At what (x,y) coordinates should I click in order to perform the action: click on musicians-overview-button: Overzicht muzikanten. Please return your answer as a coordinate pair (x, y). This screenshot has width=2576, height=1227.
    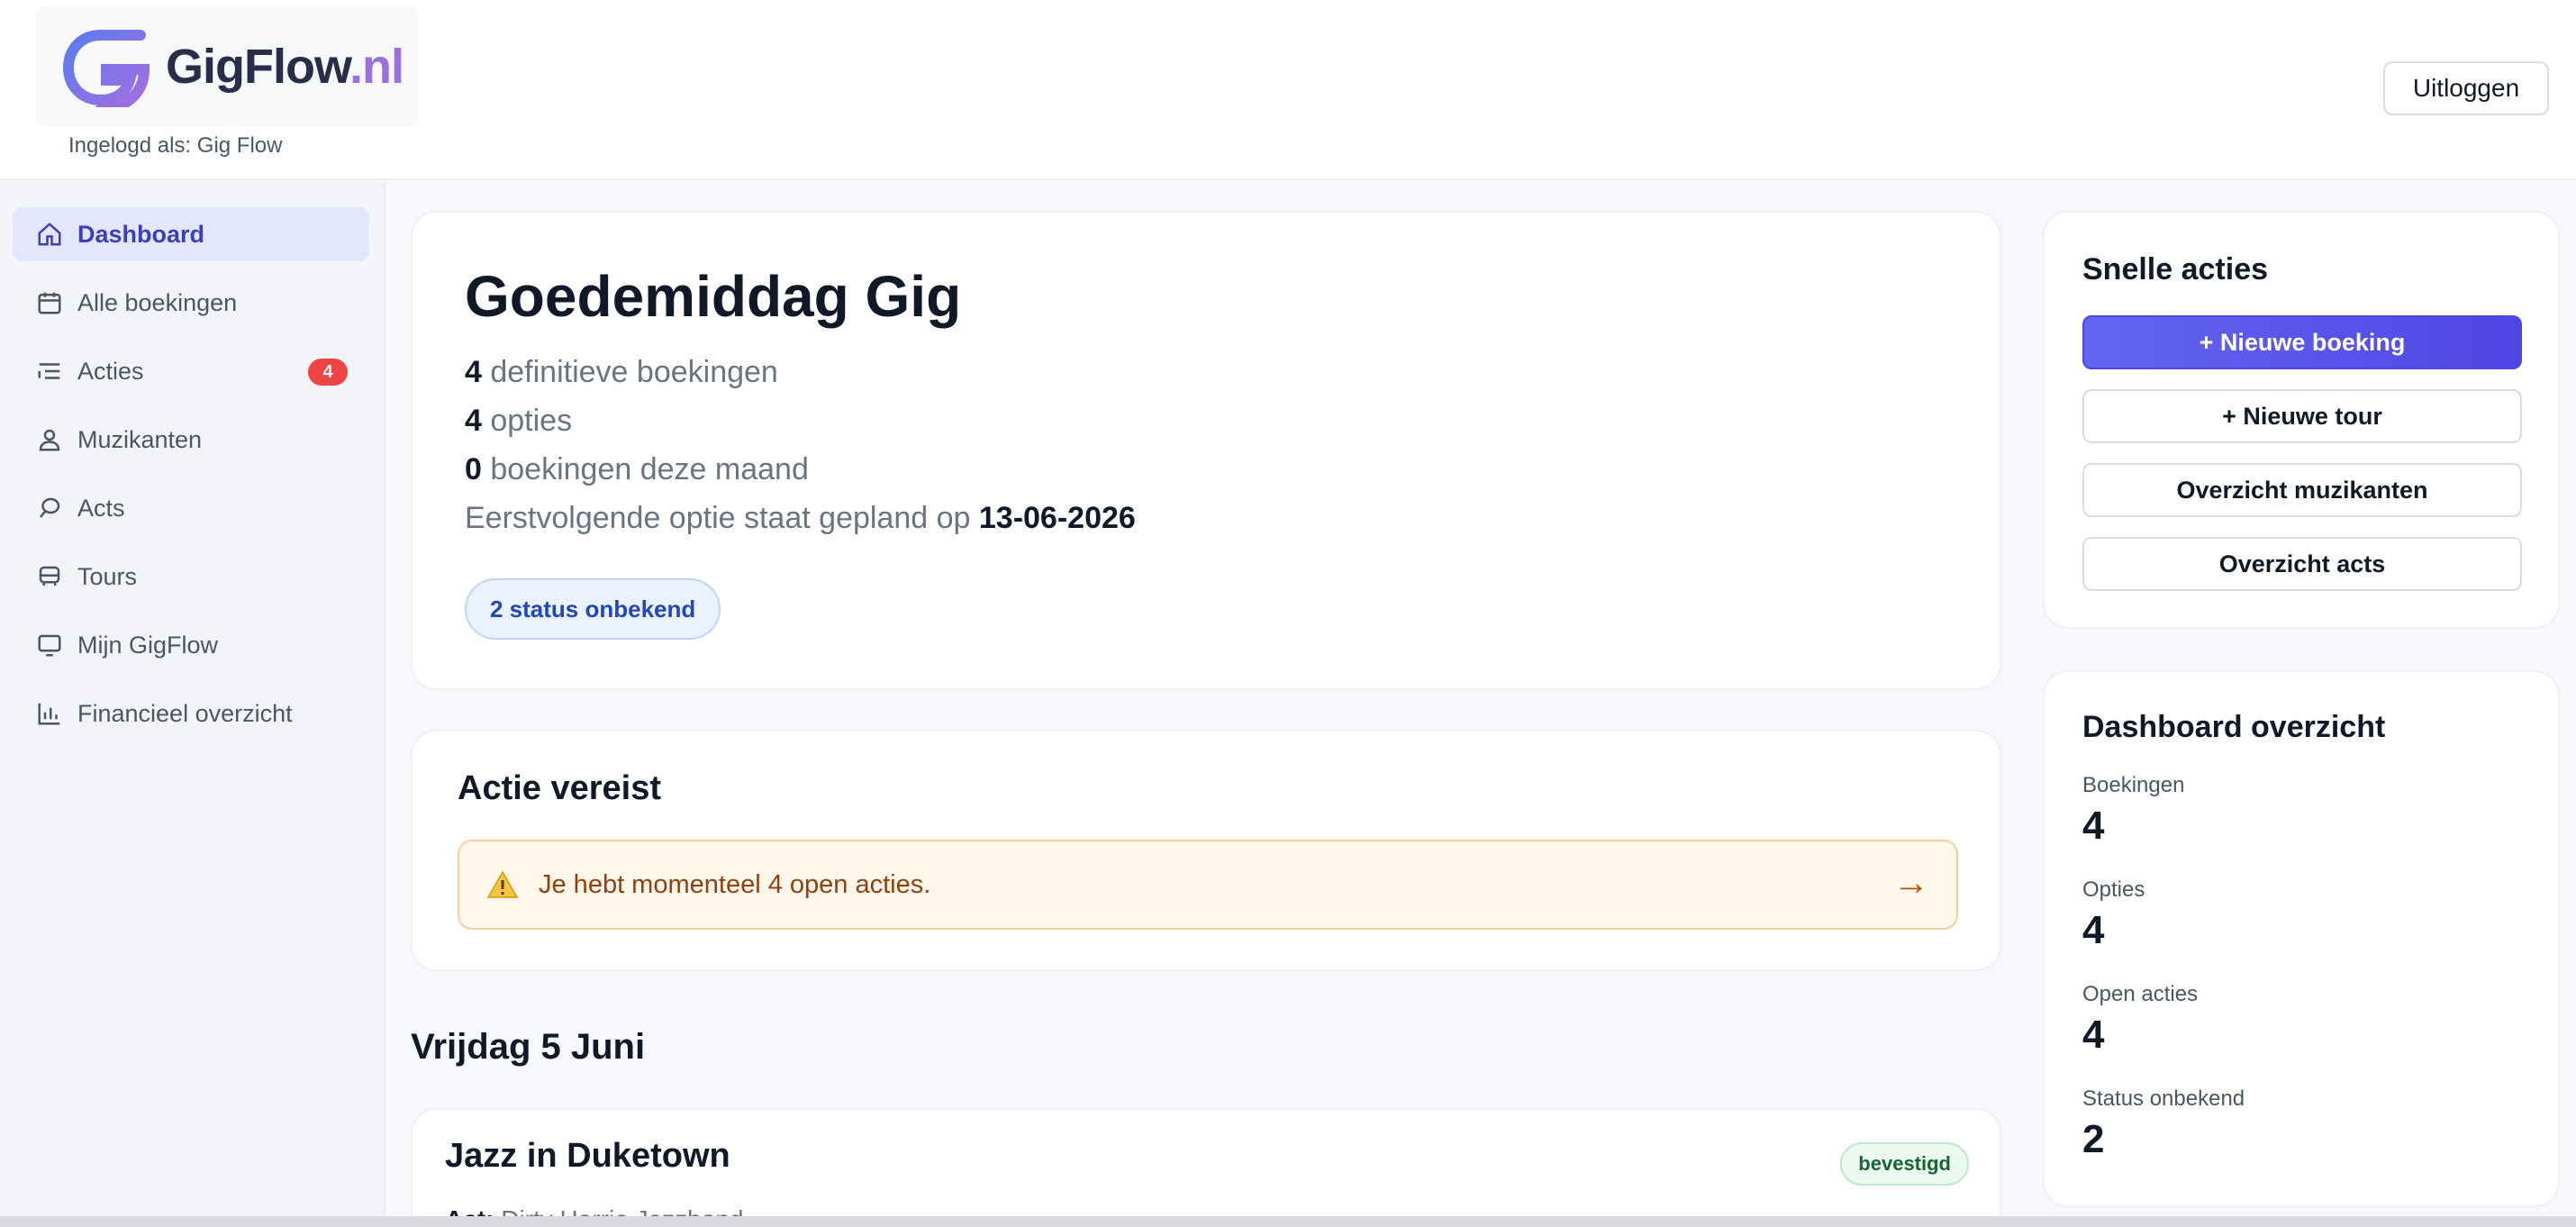
    Looking at the image, I should click on (2302, 490).